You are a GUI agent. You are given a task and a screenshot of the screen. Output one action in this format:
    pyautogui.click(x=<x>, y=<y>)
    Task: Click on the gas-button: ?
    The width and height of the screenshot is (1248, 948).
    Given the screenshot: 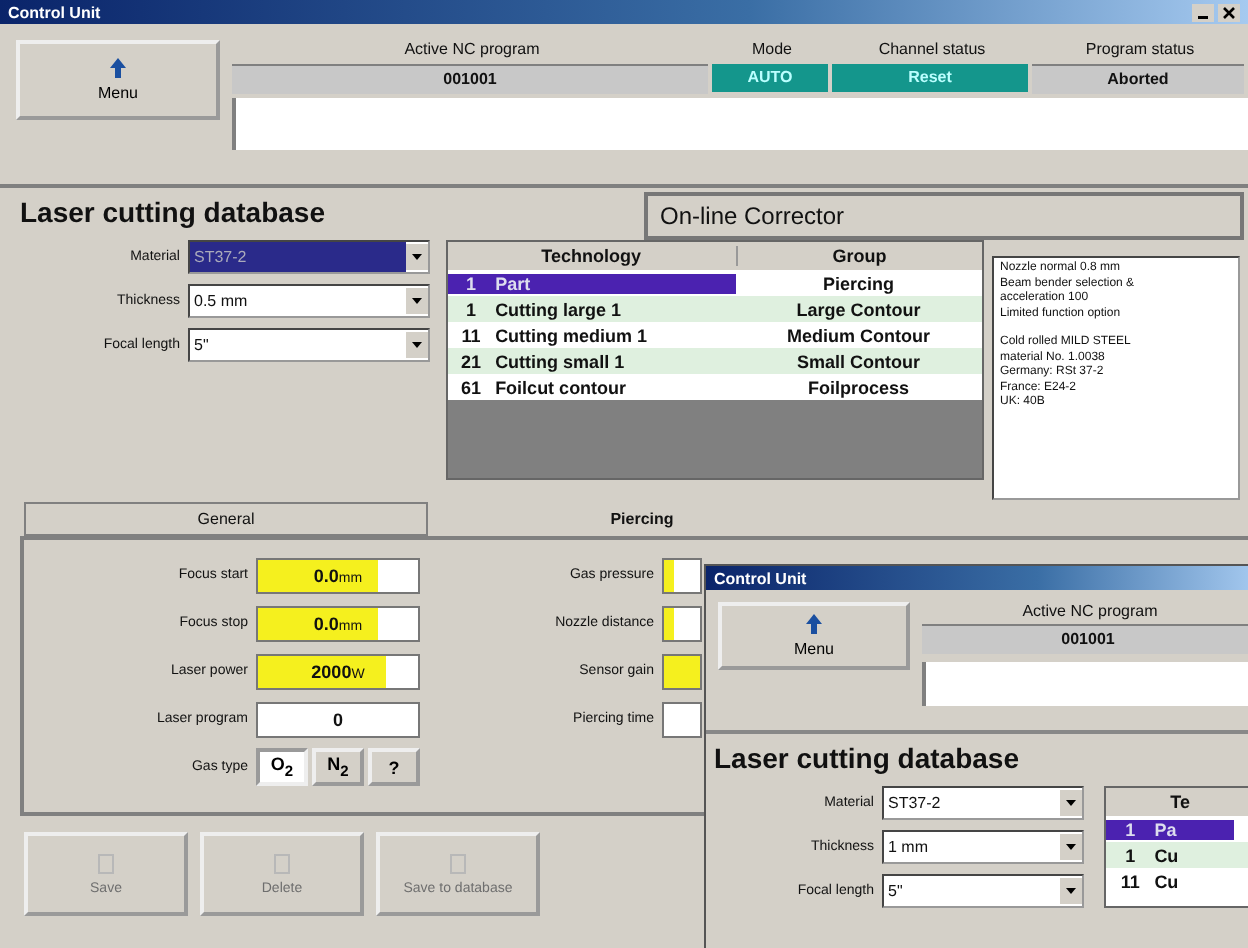 What is the action you would take?
    pyautogui.click(x=394, y=767)
    